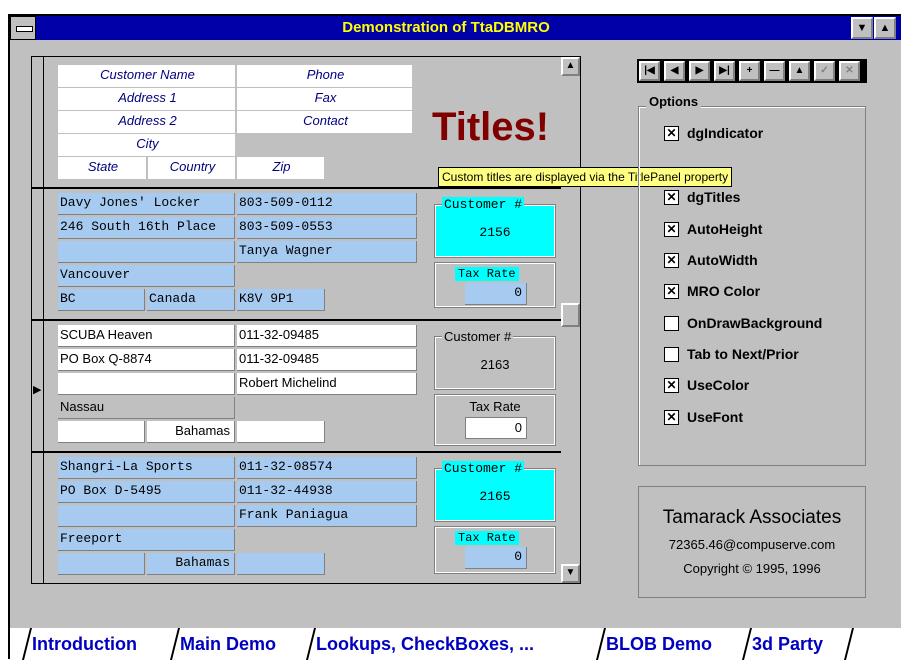 The height and width of the screenshot is (661, 901). What do you see at coordinates (570, 315) in the screenshot?
I see `scrollbar-thumb` at bounding box center [570, 315].